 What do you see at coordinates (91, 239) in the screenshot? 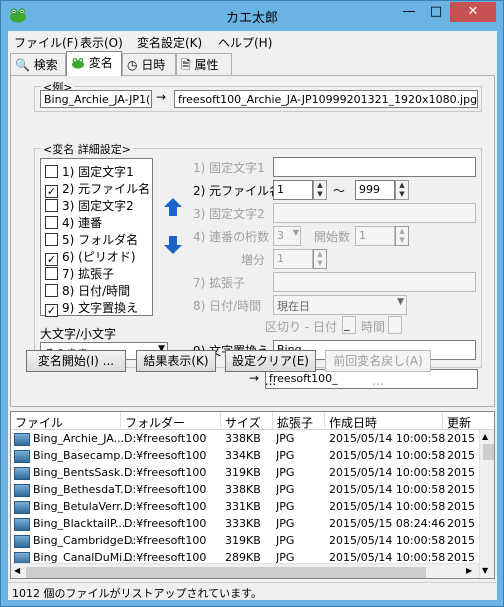
I see `option-folder-name: 5) フォルダ名` at bounding box center [91, 239].